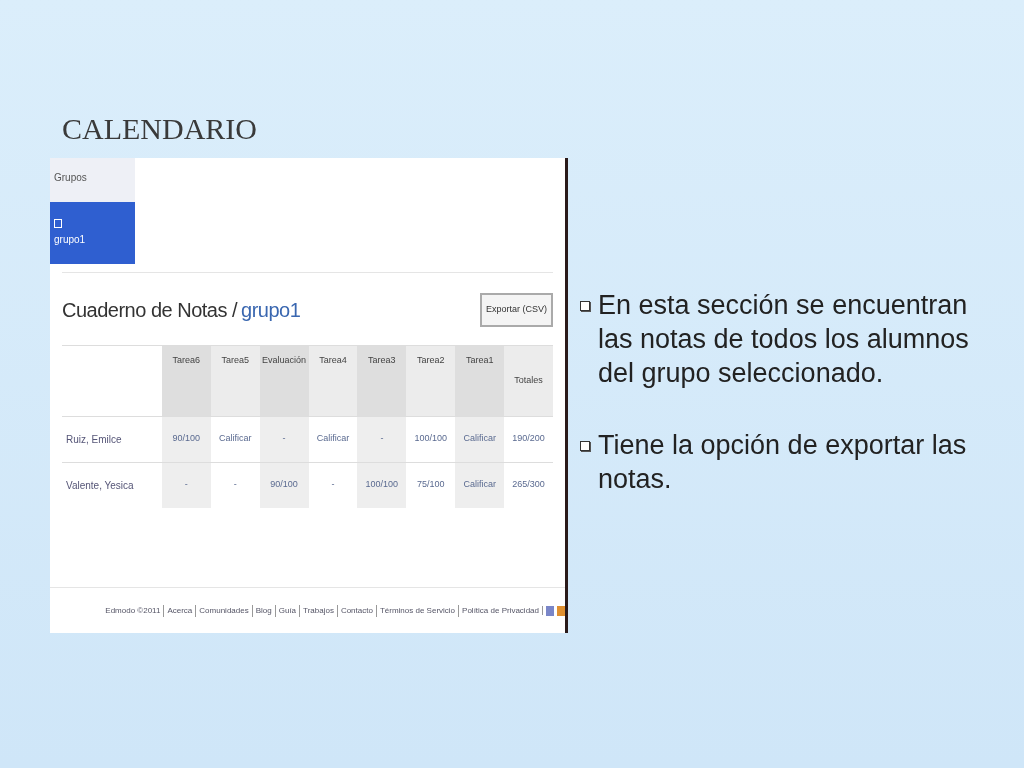 This screenshot has height=768, width=1024. What do you see at coordinates (480, 380) in the screenshot?
I see `column-header: Tarea1` at bounding box center [480, 380].